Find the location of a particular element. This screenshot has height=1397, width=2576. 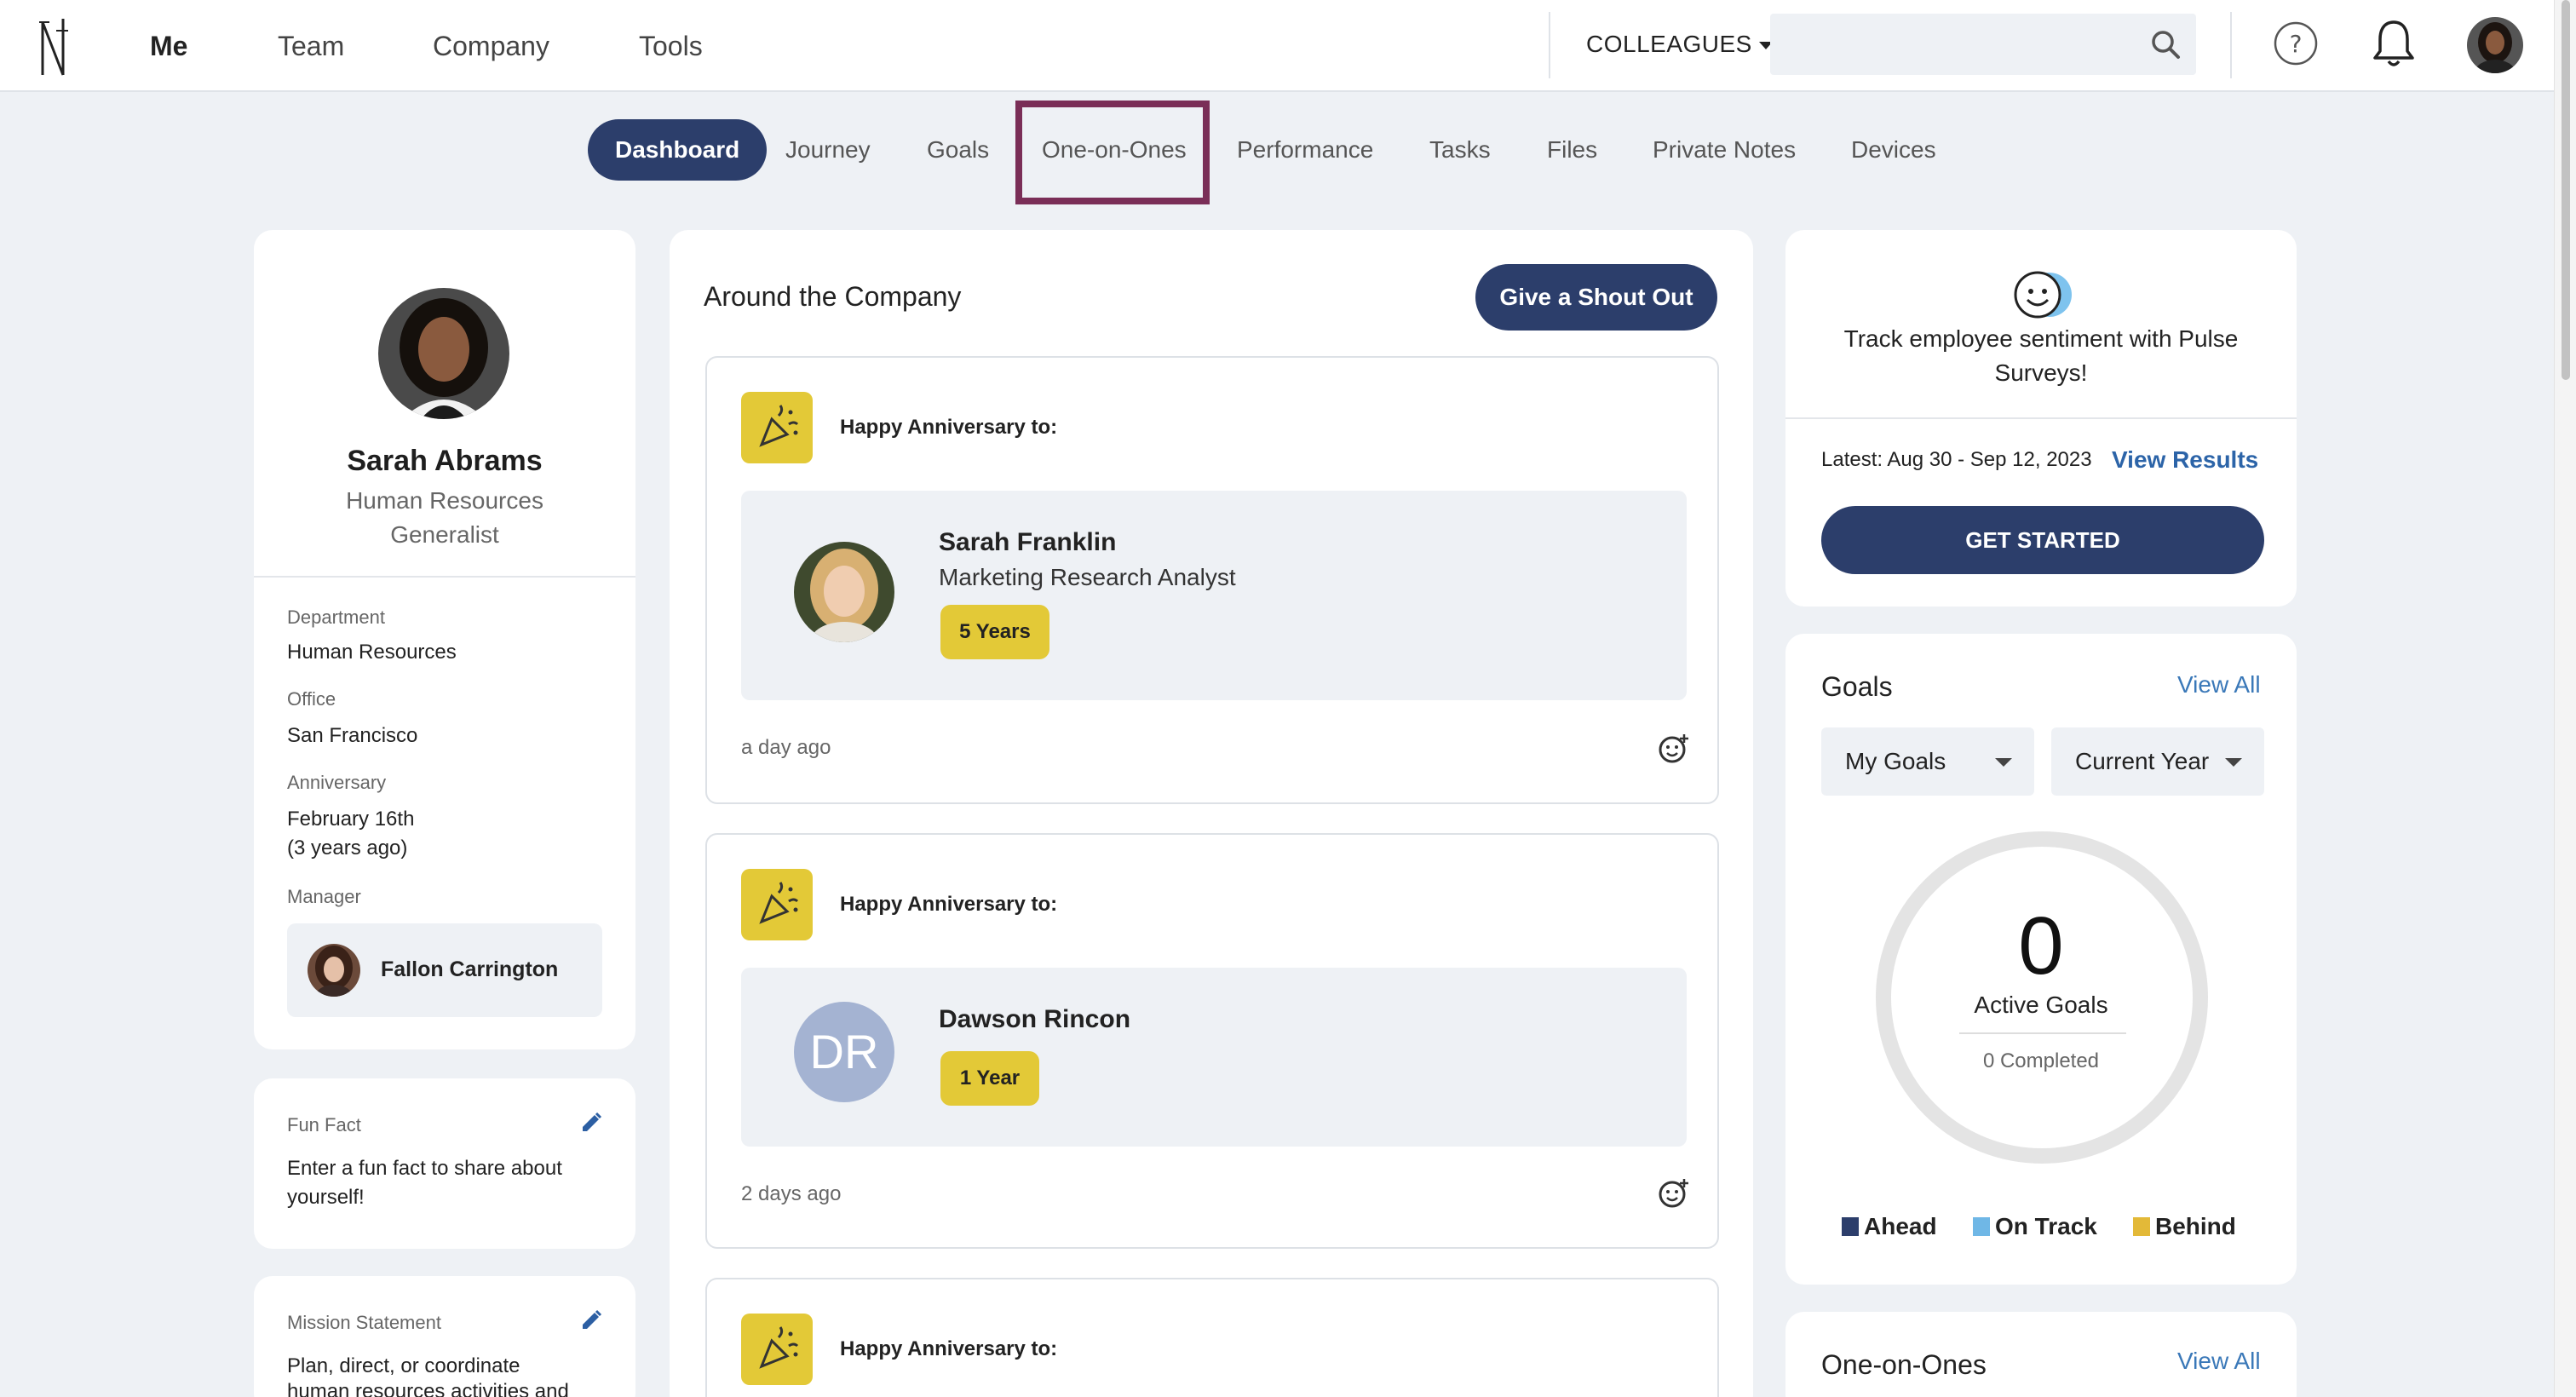

tab-private-notes: Private Notes is located at coordinates (1725, 150).